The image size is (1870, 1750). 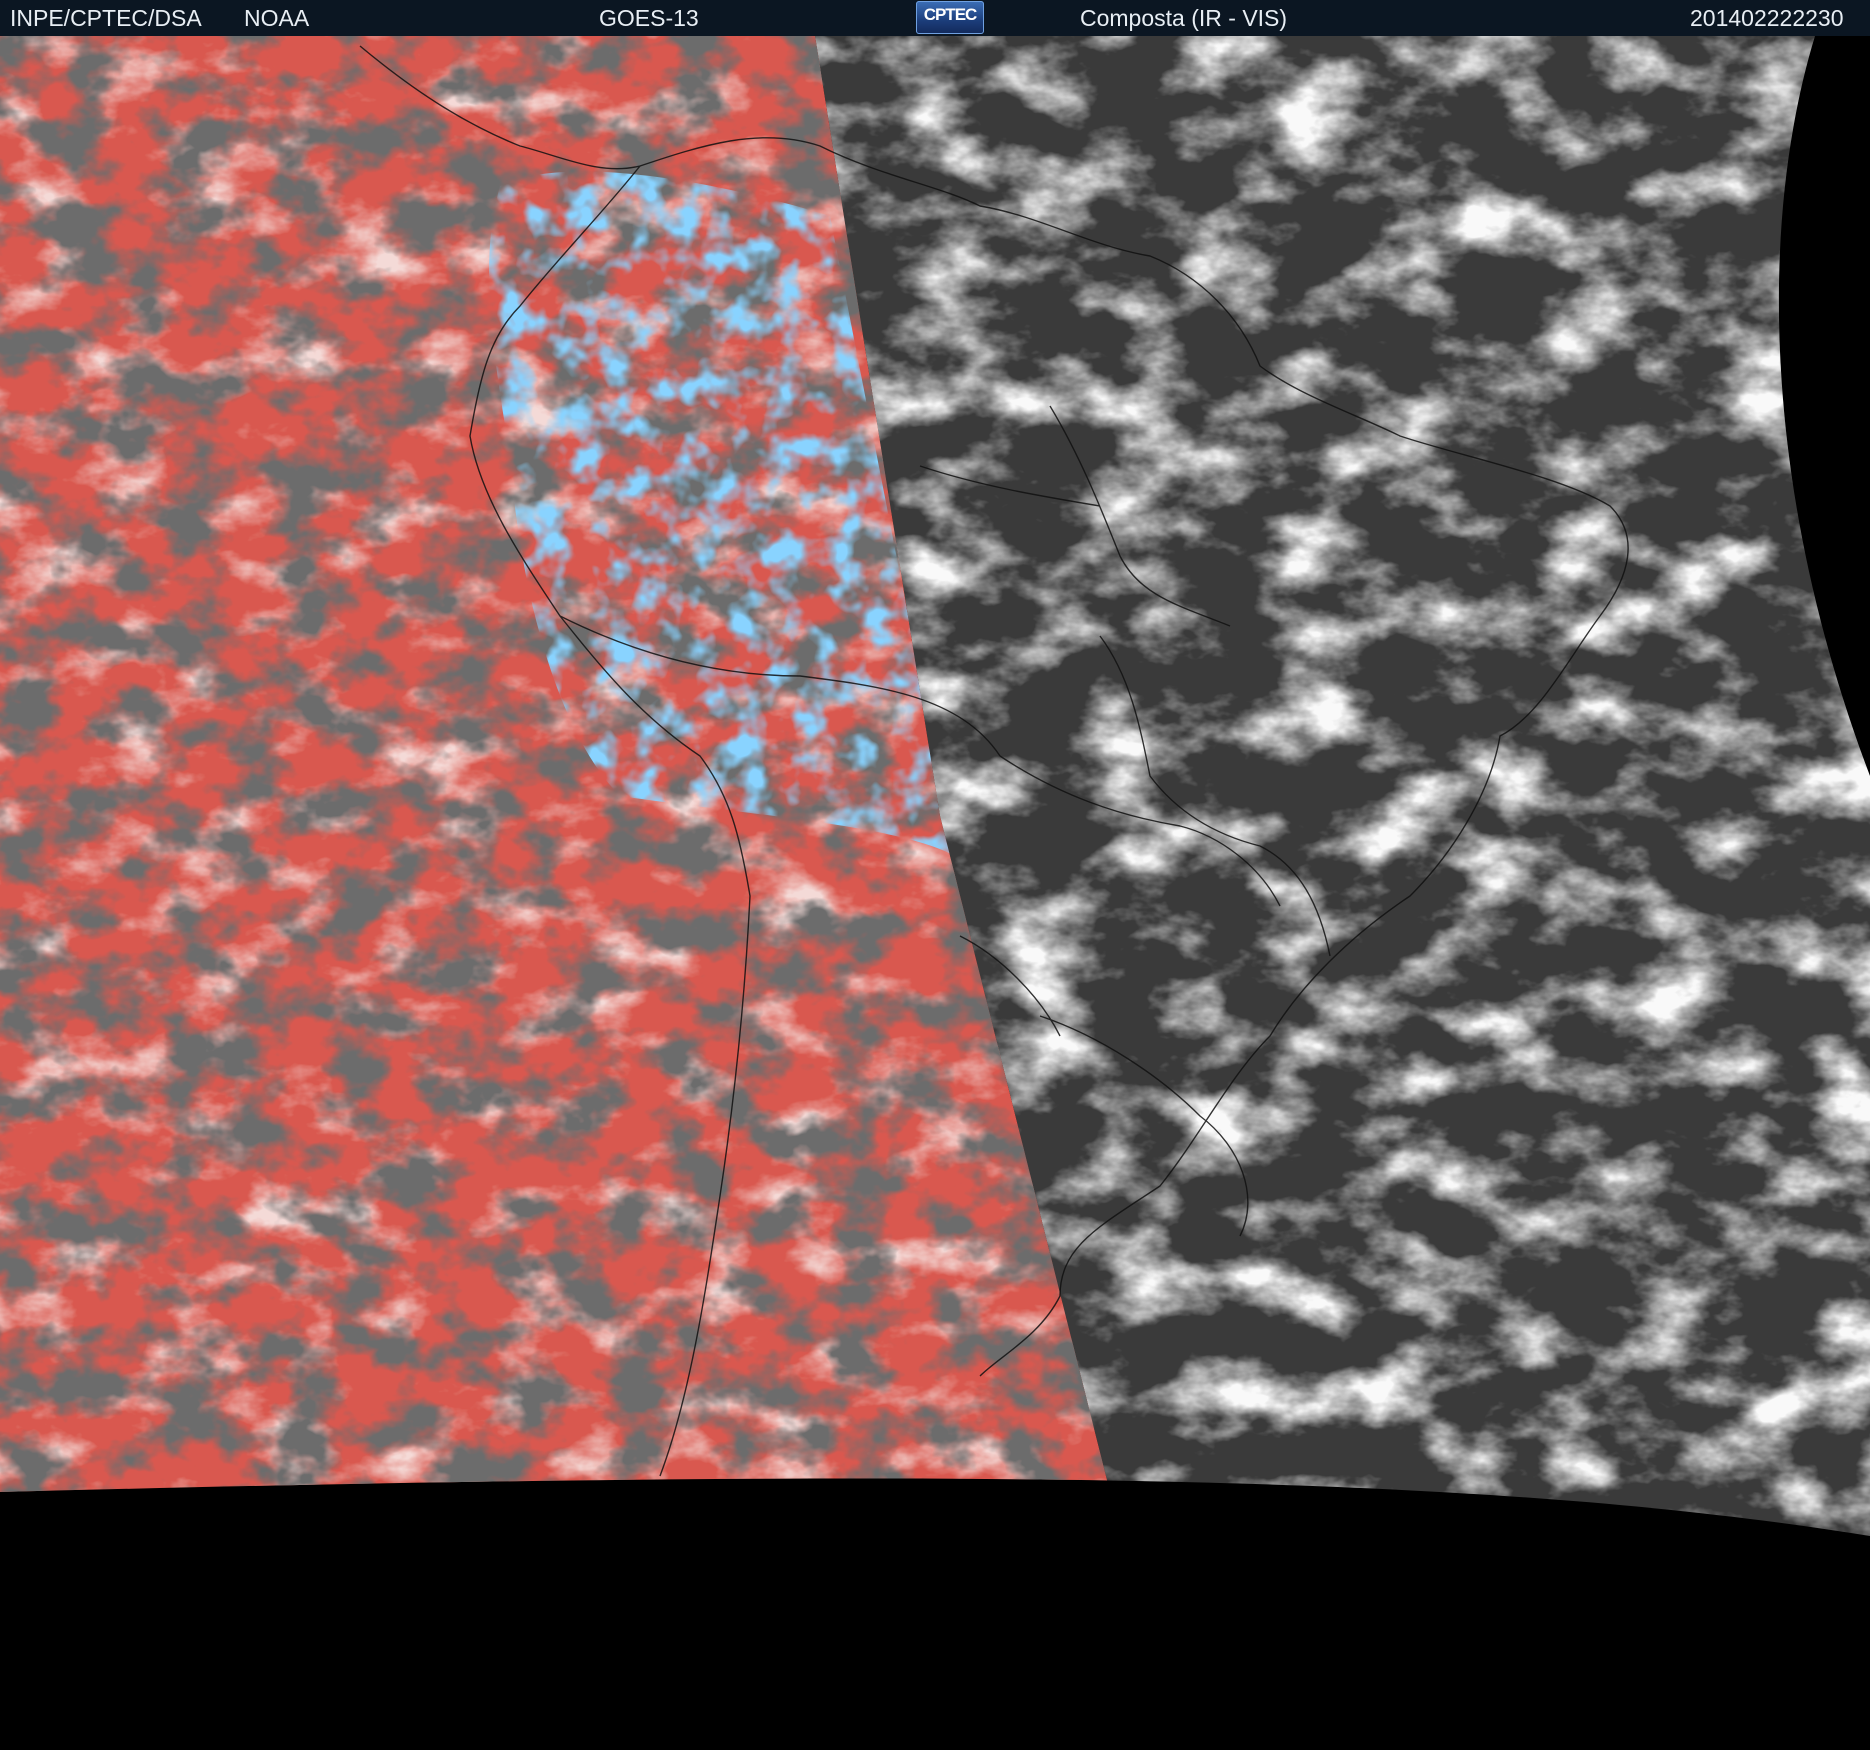 I want to click on source-label: INPE/CPTEC/DSA, so click(x=106, y=18).